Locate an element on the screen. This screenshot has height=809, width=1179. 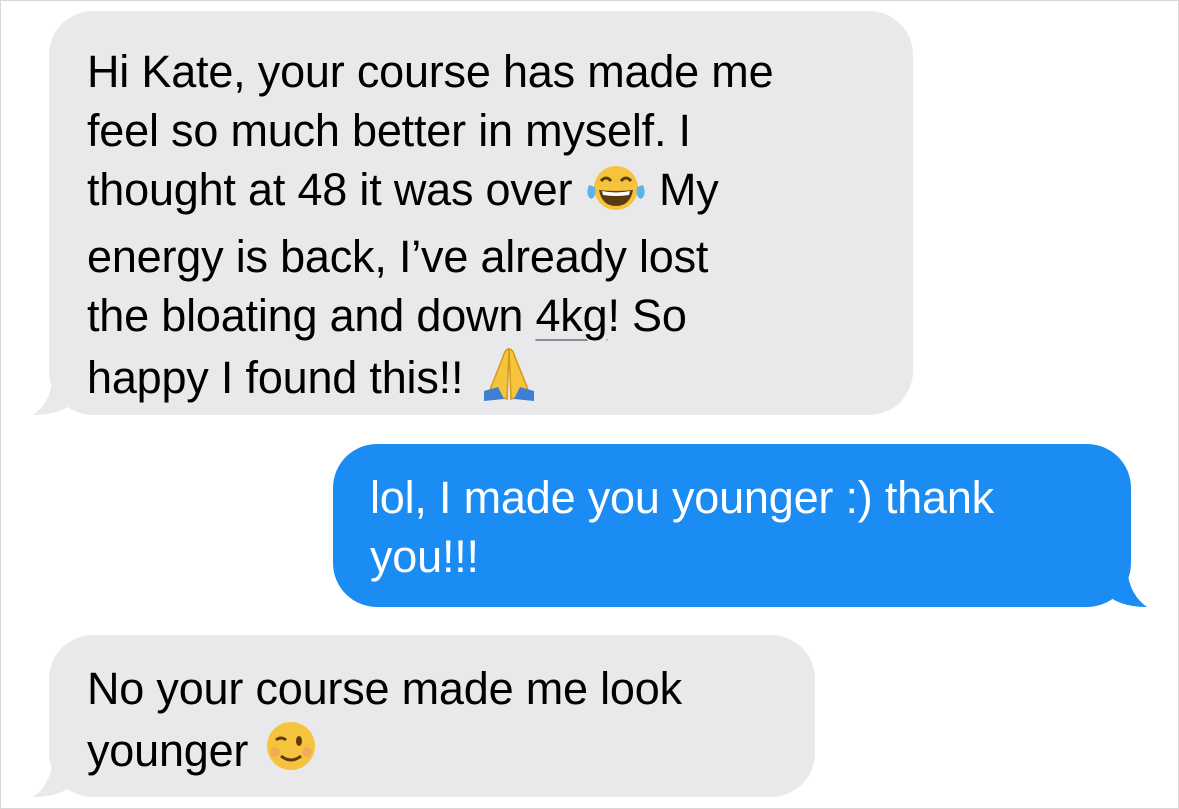
message-text-segment: the bloating and down is located at coordinates (305, 315).